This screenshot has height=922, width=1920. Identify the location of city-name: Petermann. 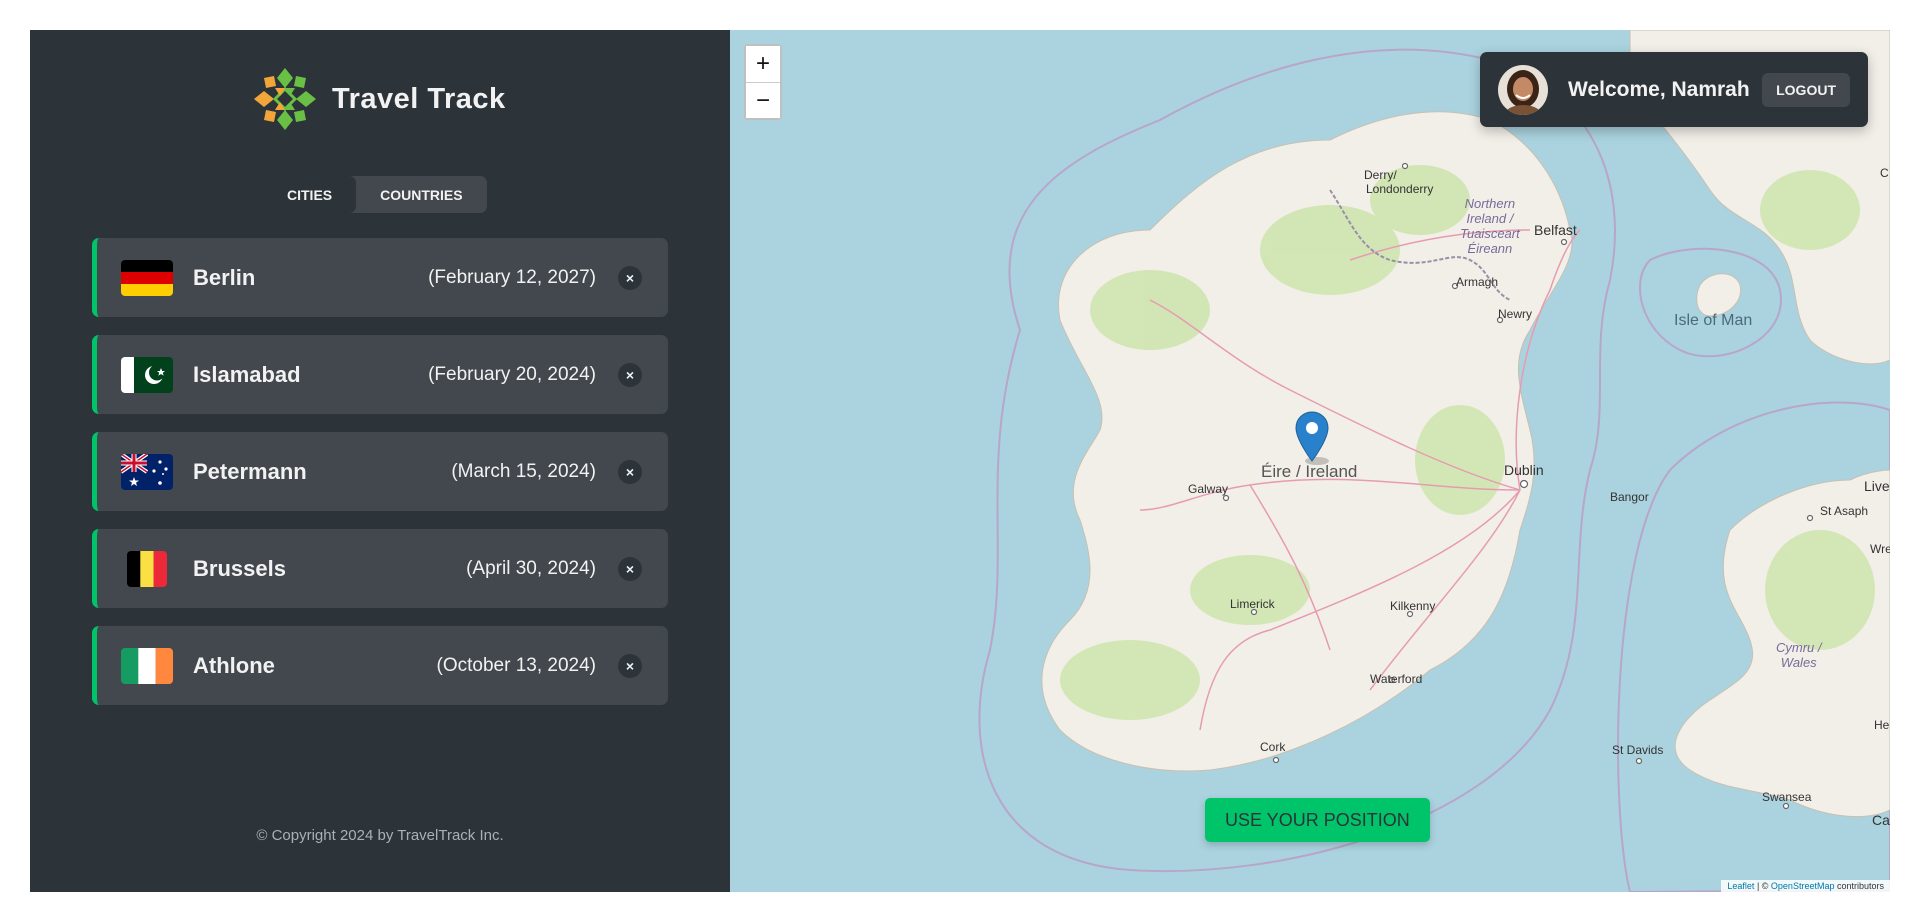
(250, 471).